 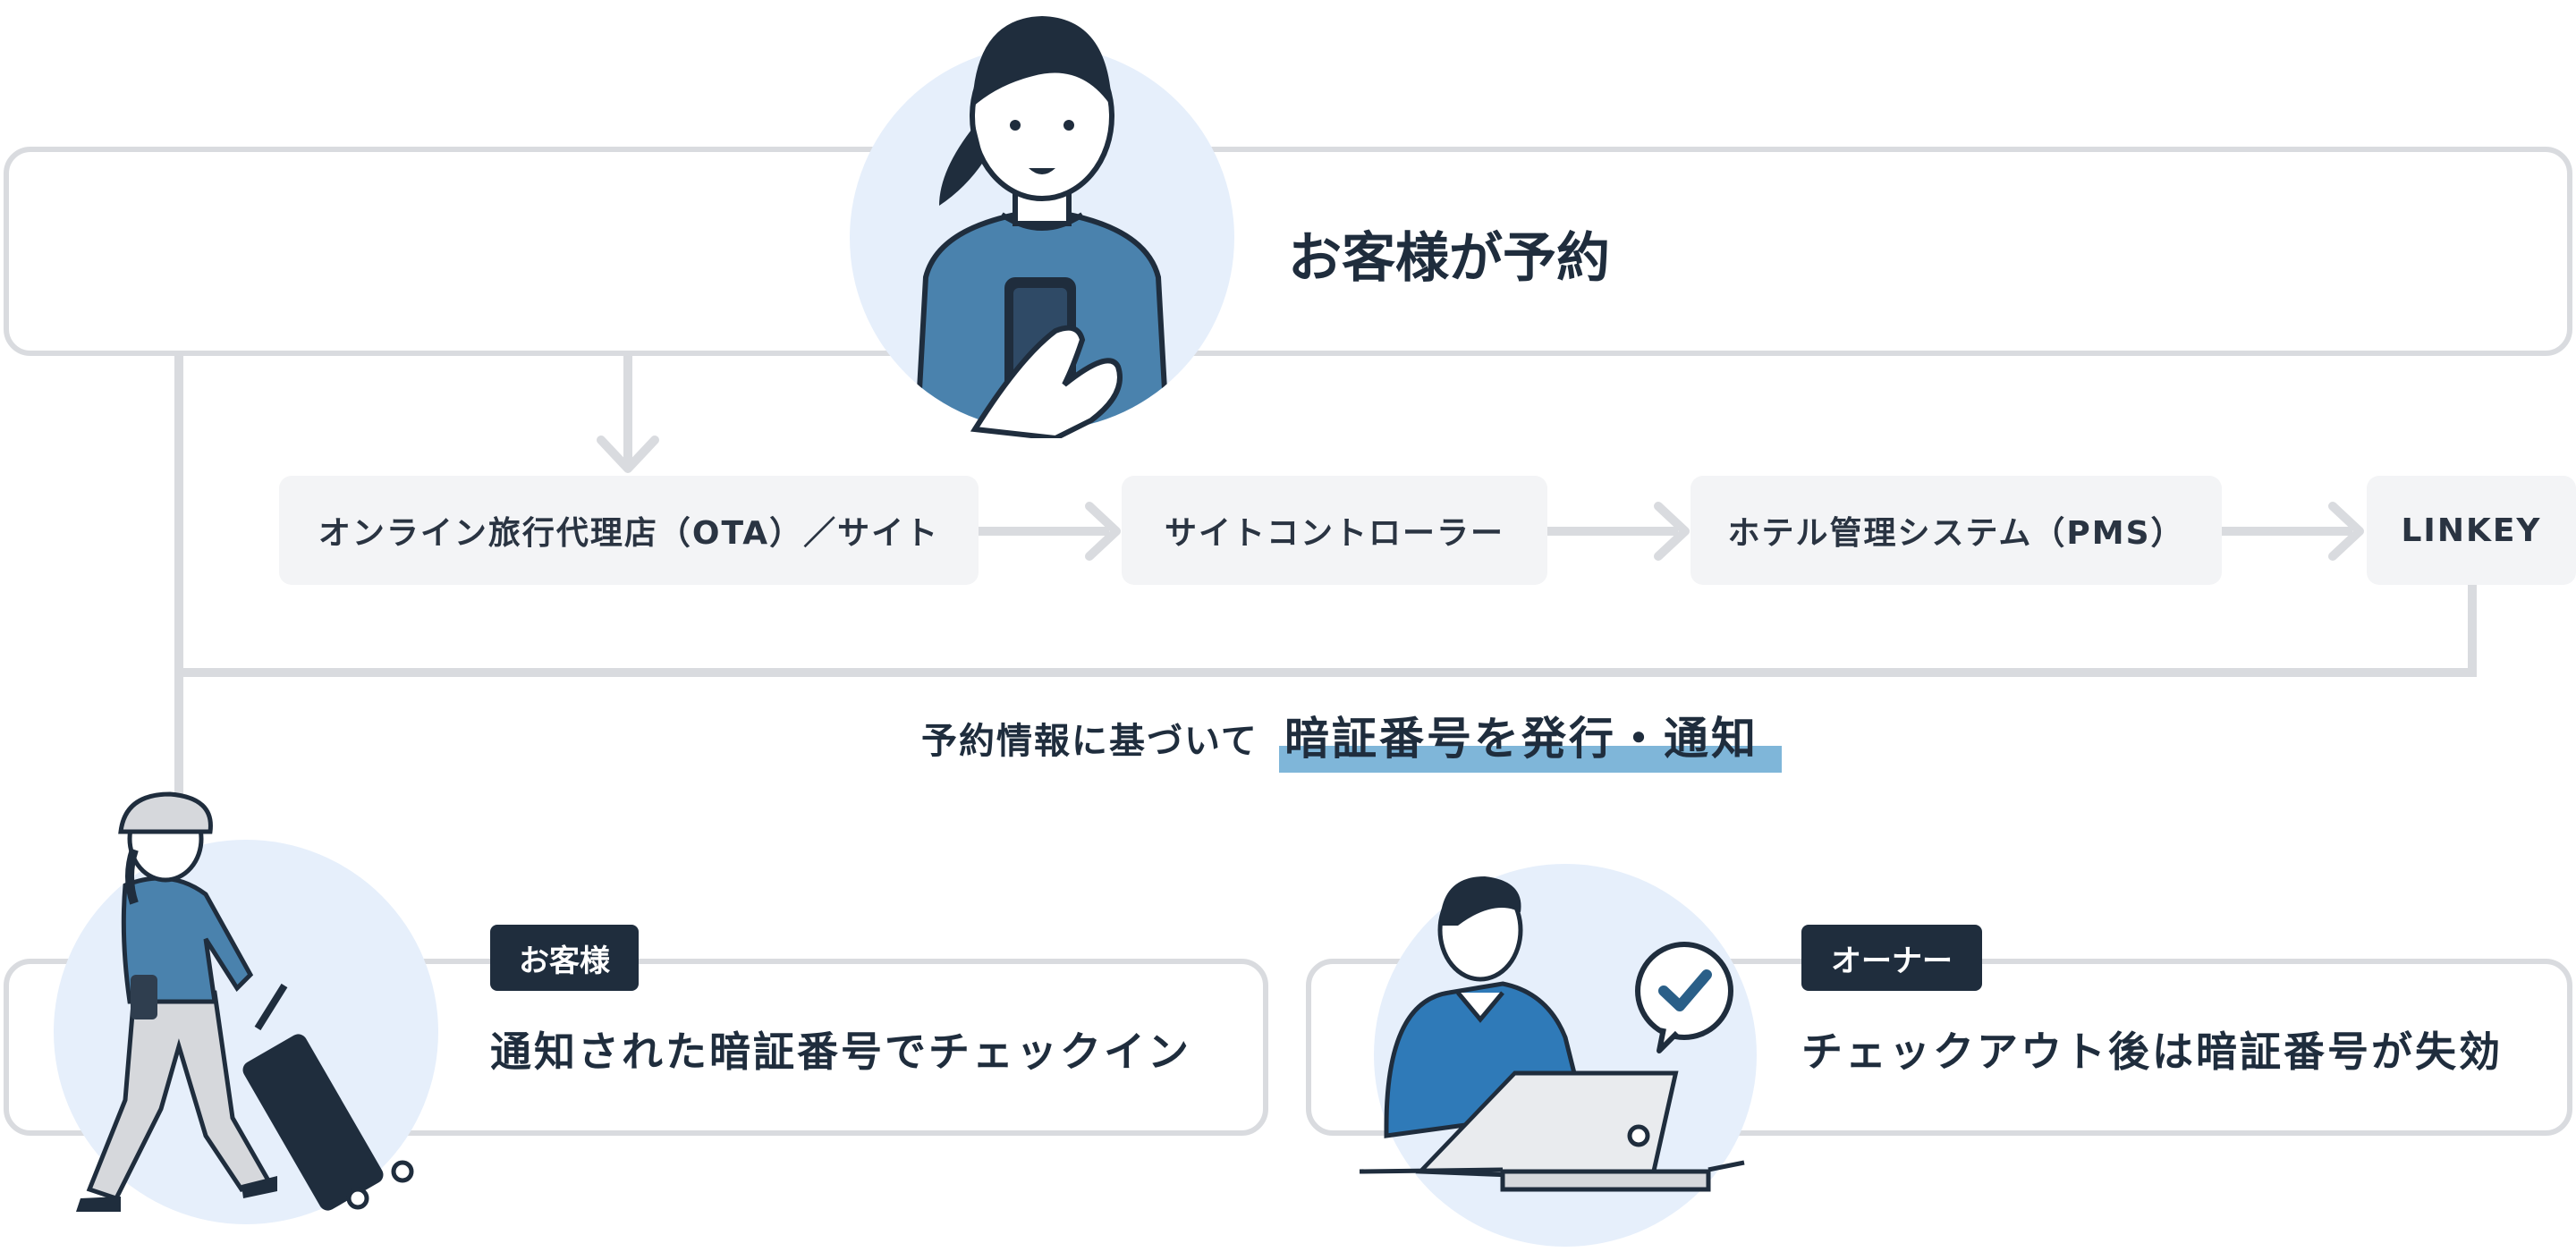 I want to click on flow-node-ota: オンライン旅行代理店（OTA）／サイト, so click(x=629, y=530).